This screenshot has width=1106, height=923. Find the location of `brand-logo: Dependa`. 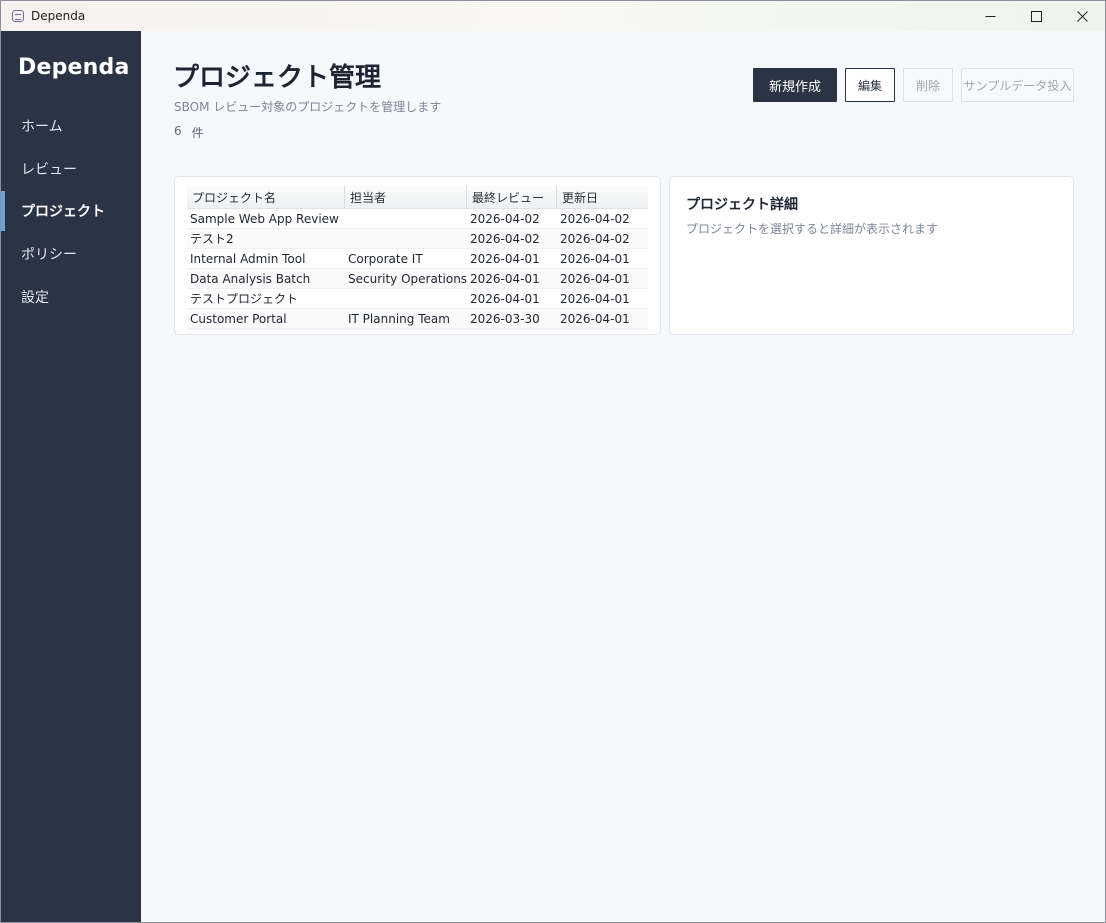

brand-logo: Dependa is located at coordinates (74, 67).